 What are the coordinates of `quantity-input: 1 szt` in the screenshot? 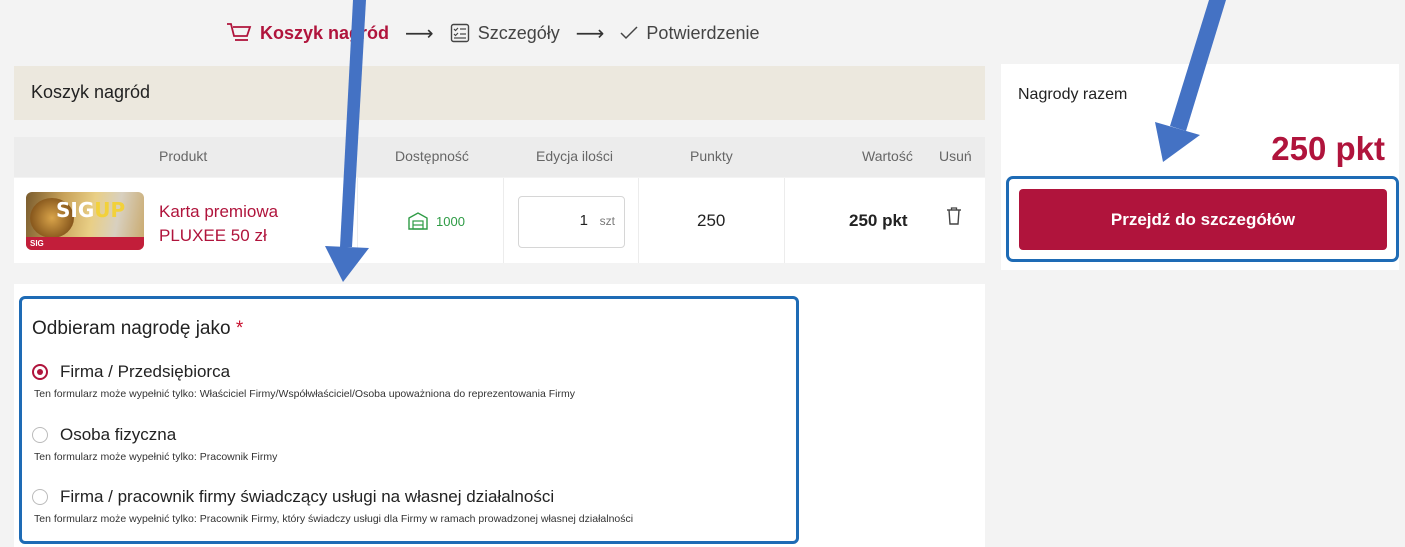 It's located at (571, 222).